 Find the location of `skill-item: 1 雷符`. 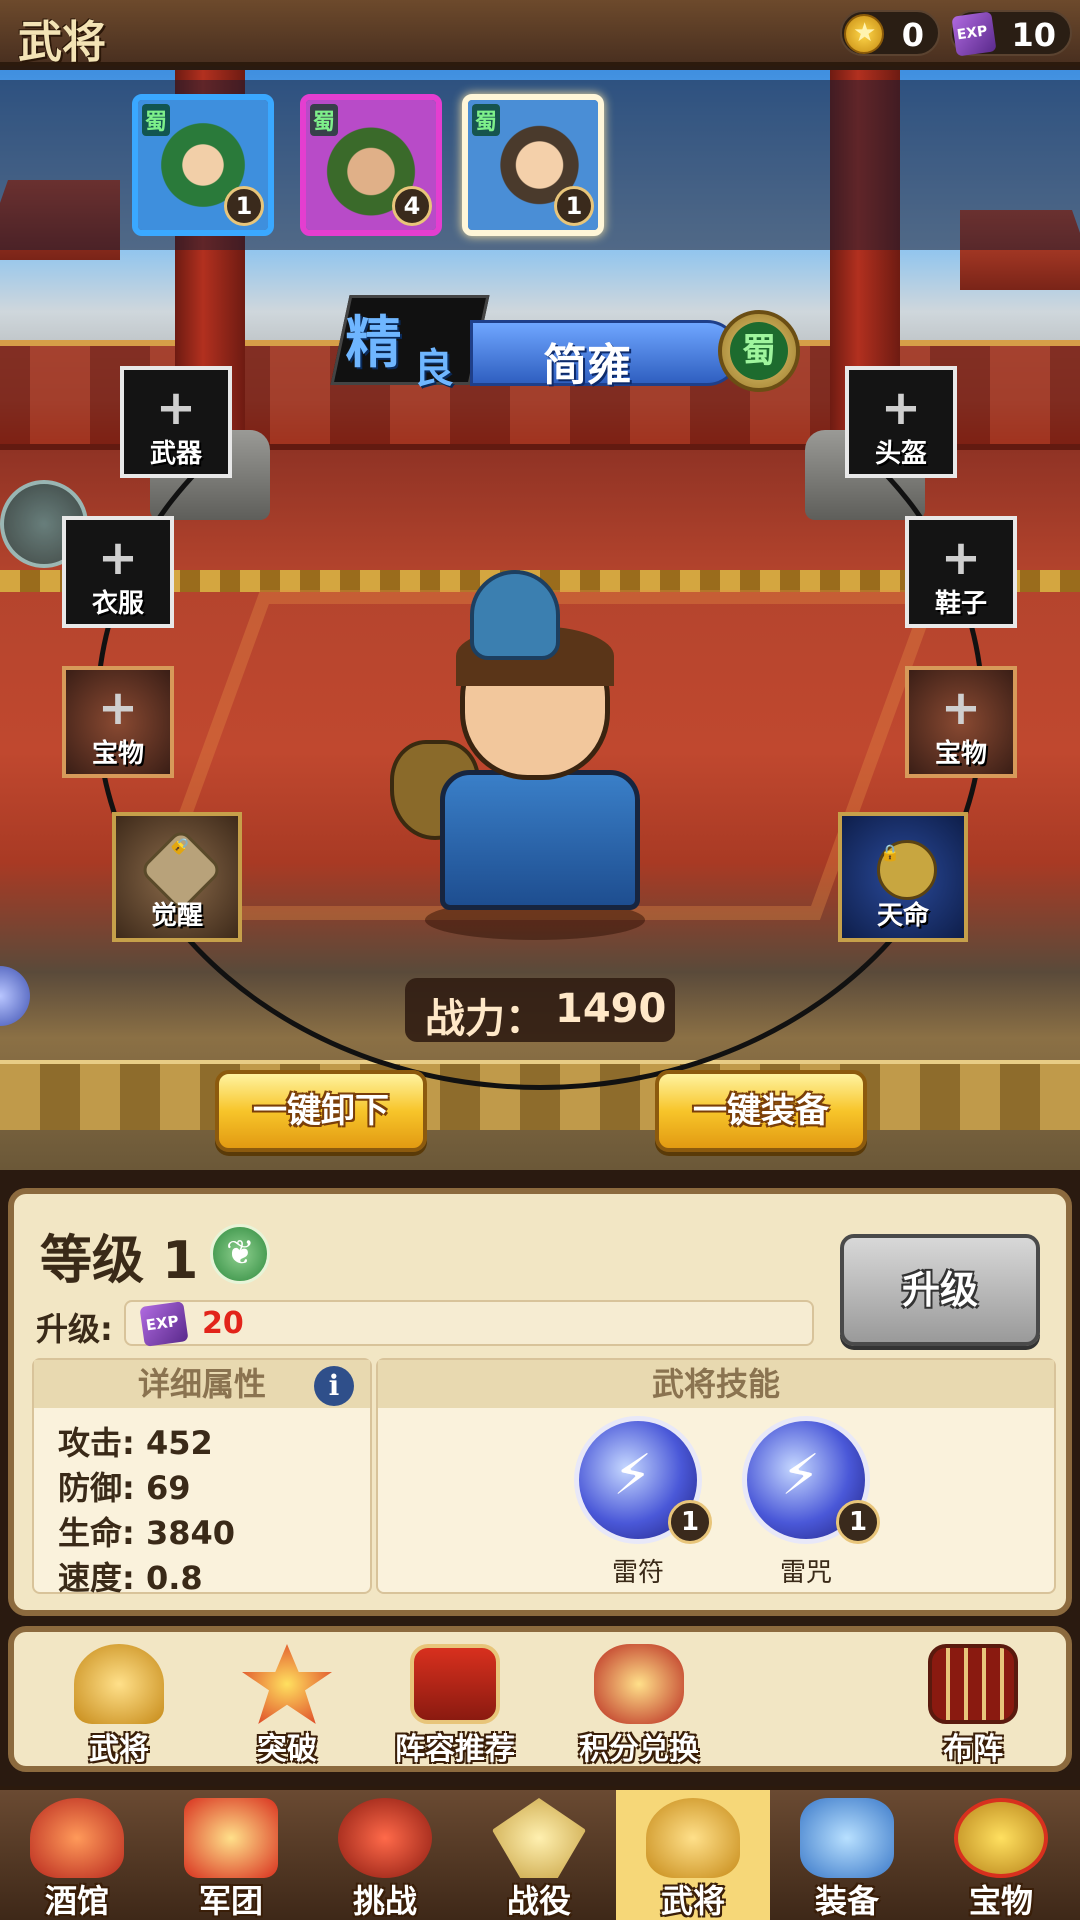

skill-item: 1 雷符 is located at coordinates (643, 1502).